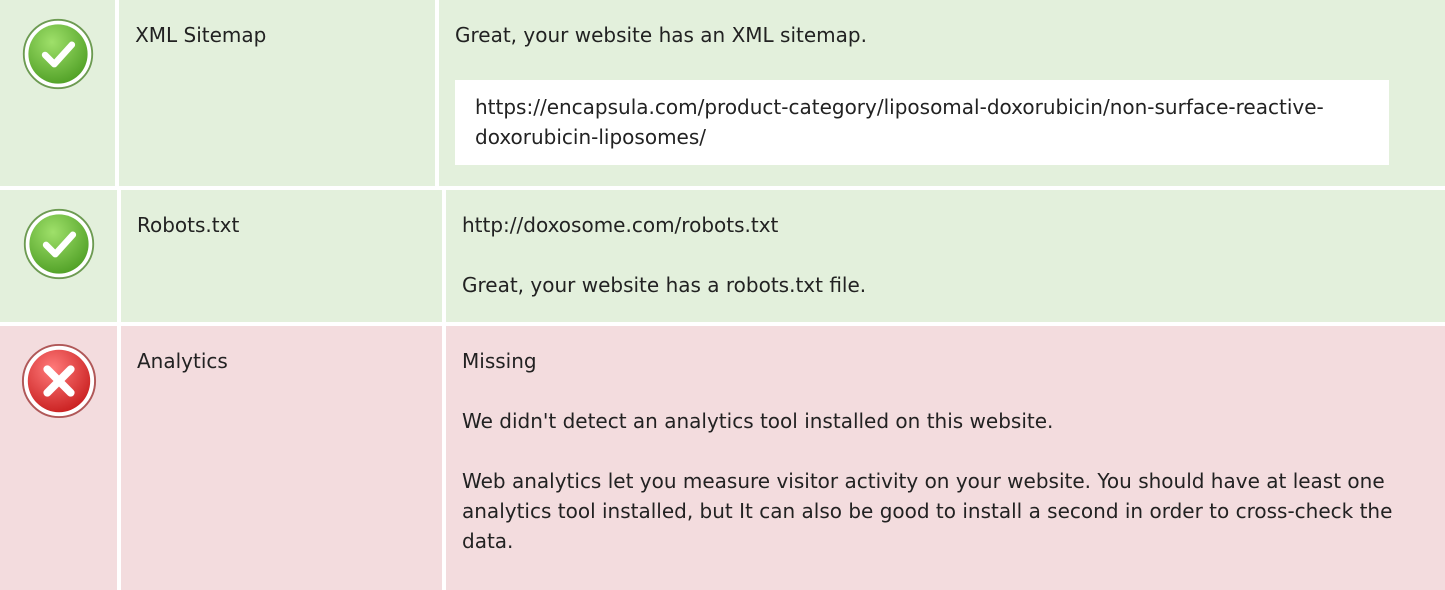 The height and width of the screenshot is (590, 1445). Describe the element at coordinates (58, 381) in the screenshot. I see `x-circle-icon` at that location.